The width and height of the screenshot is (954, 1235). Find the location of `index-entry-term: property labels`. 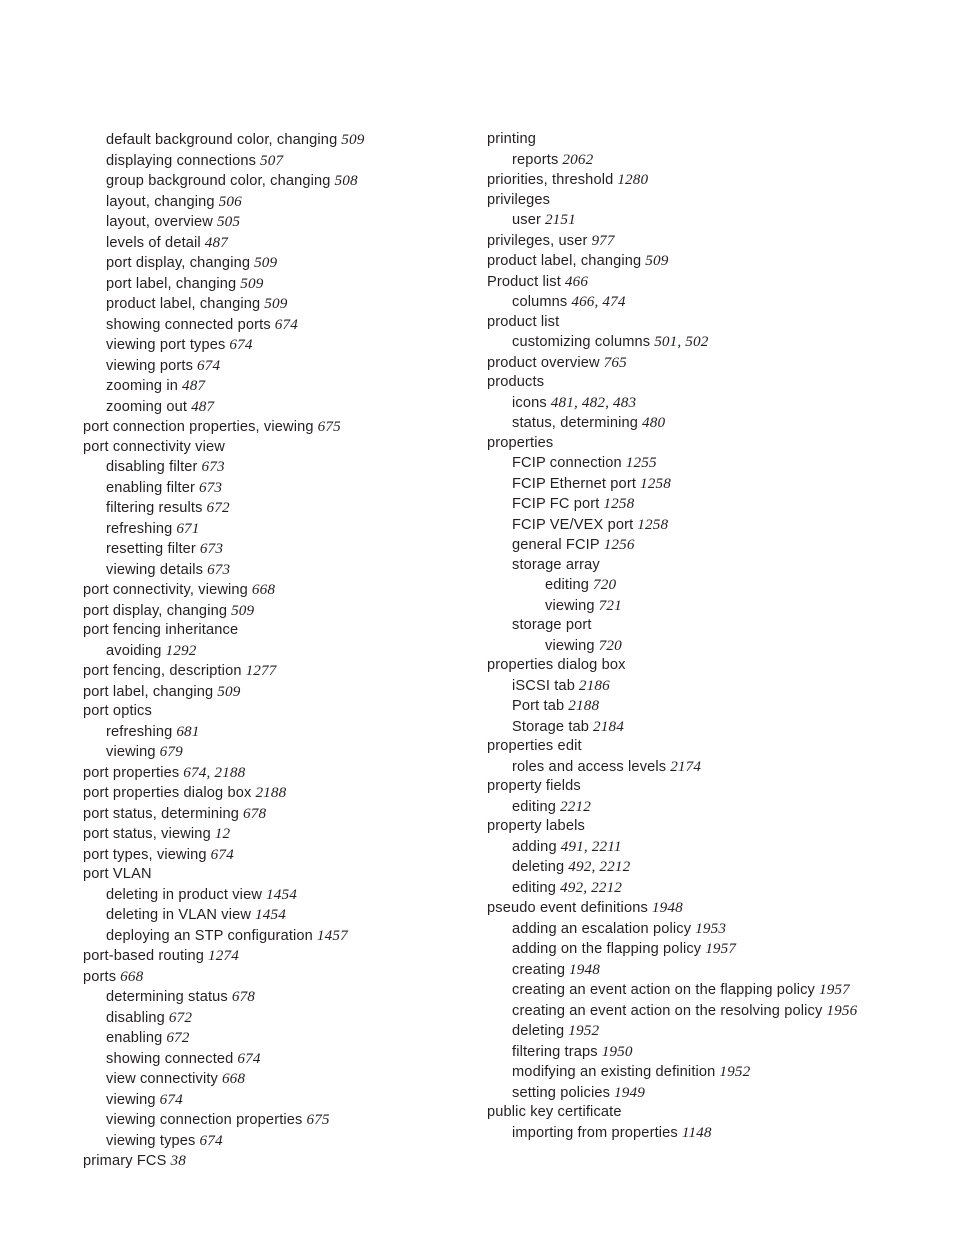

index-entry-term: property labels is located at coordinates (536, 826).